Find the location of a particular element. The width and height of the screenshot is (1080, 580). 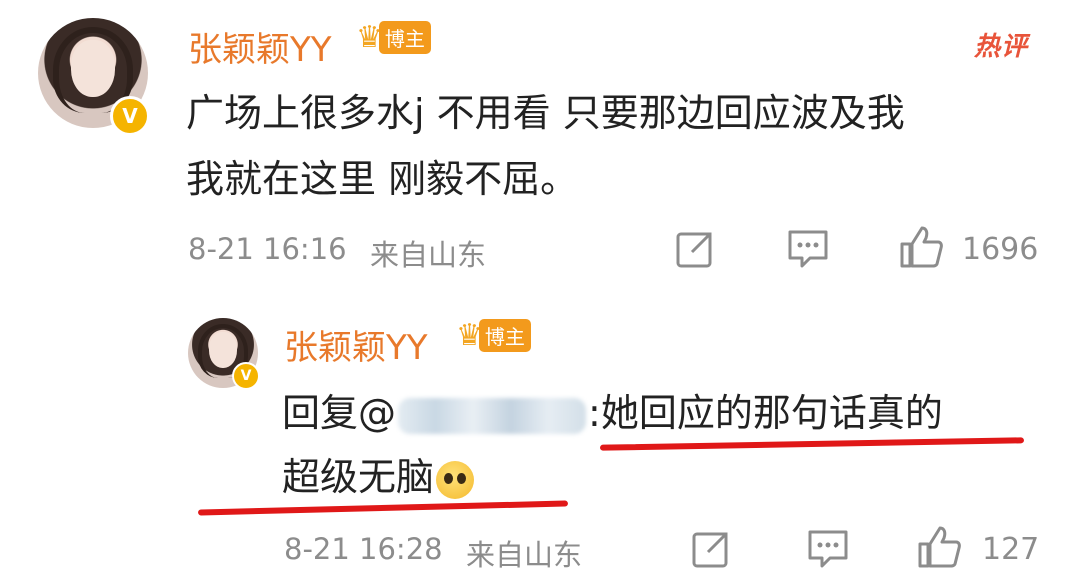

comment-text-line2: 我就在这里 刚毅不屈。 is located at coordinates (382, 179).